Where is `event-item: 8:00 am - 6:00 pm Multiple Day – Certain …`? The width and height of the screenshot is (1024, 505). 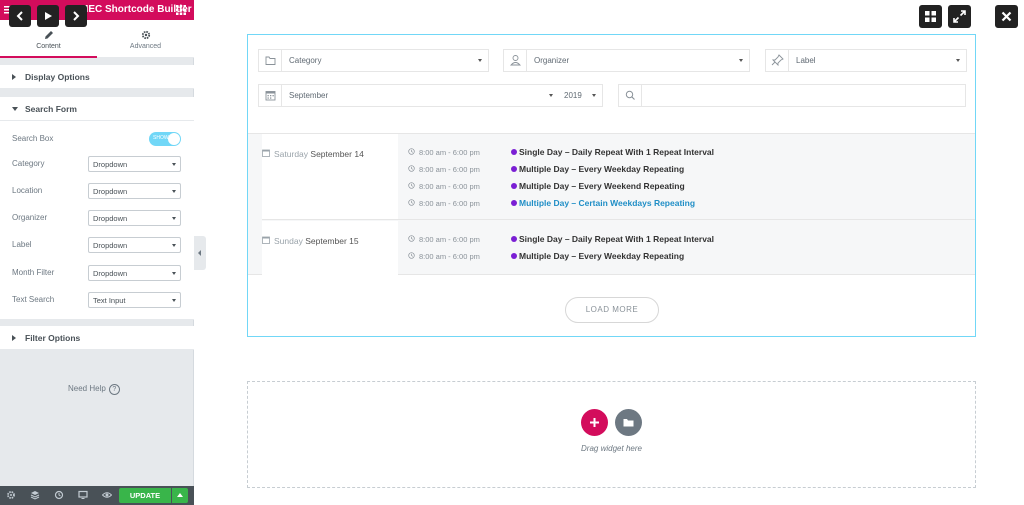
event-item: 8:00 am - 6:00 pm Multiple Day – Certain … is located at coordinates (688, 204).